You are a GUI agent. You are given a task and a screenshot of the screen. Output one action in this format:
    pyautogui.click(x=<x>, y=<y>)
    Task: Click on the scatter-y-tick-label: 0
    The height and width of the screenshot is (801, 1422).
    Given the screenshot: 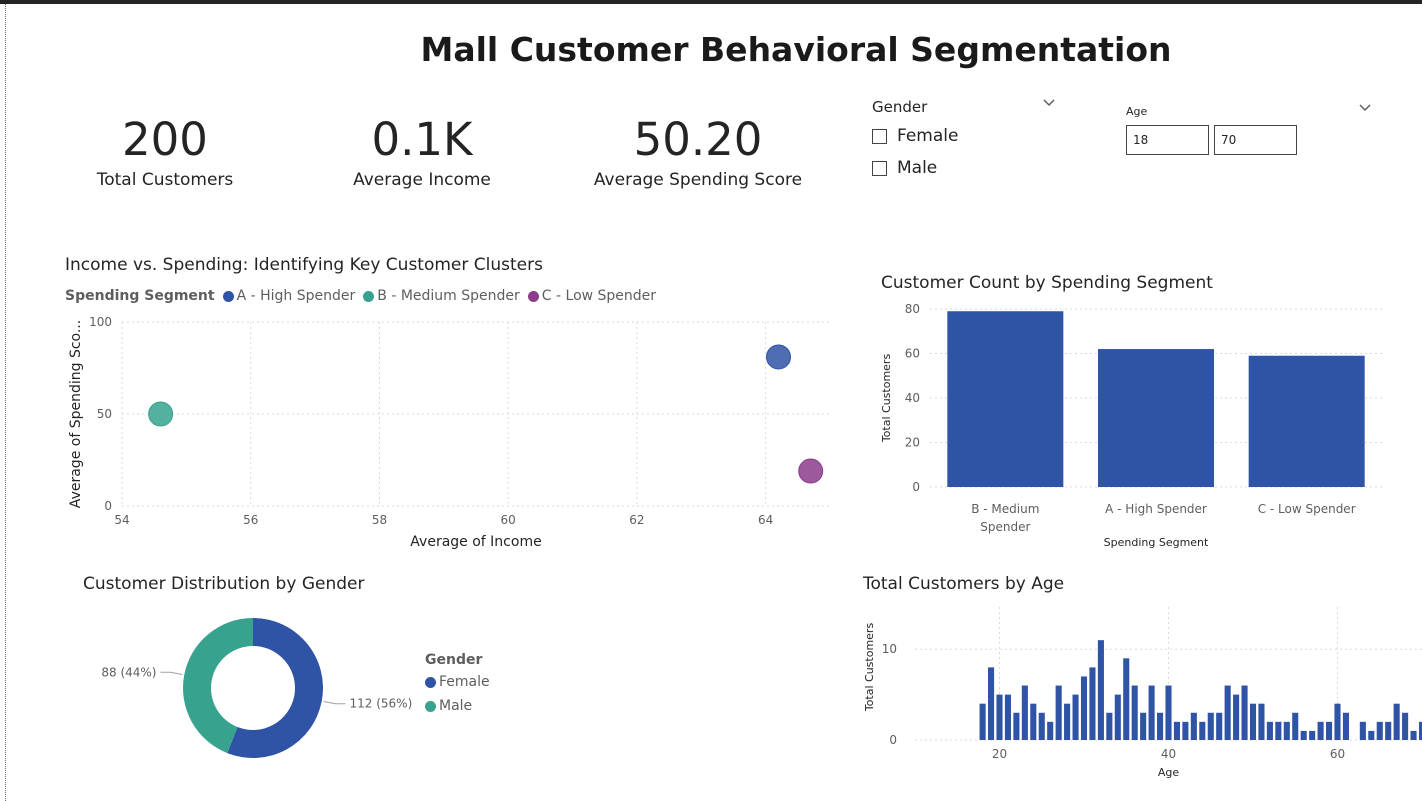 What is the action you would take?
    pyautogui.click(x=108, y=506)
    